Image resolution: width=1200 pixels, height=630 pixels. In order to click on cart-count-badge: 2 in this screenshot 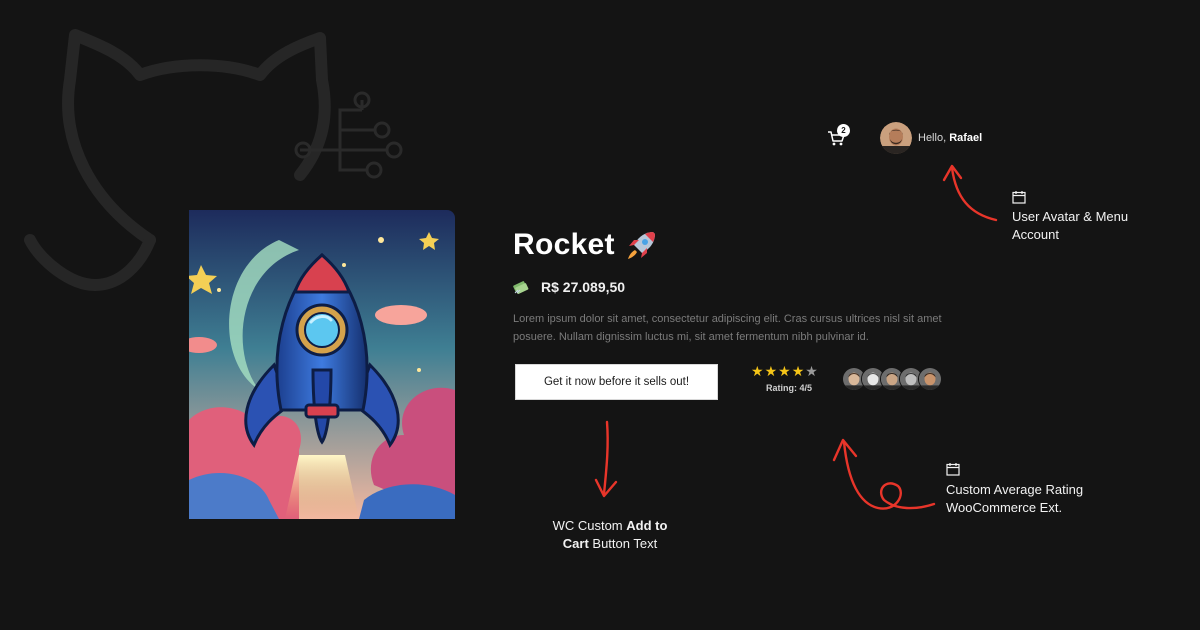, I will do `click(843, 130)`.